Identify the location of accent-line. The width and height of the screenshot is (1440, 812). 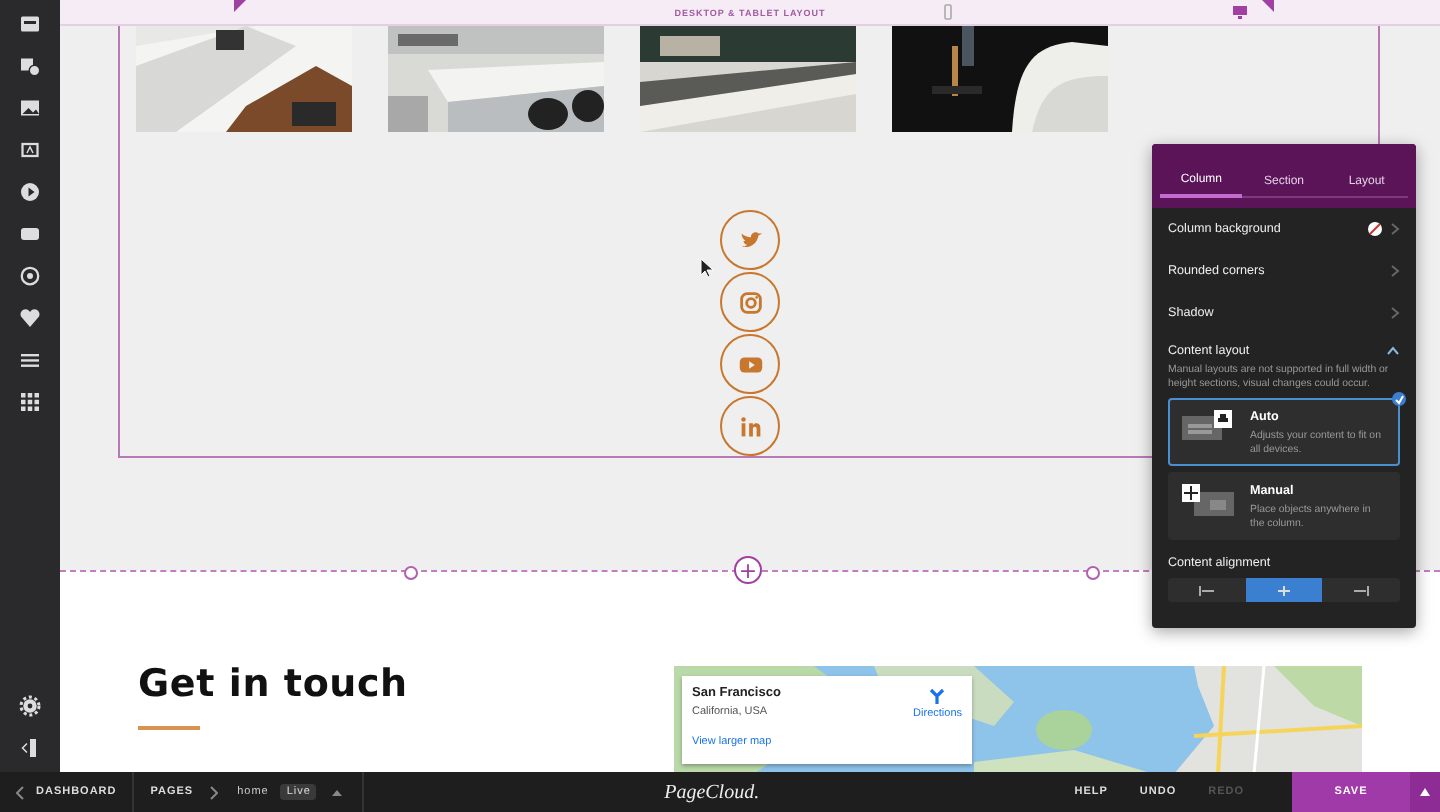
(169, 728).